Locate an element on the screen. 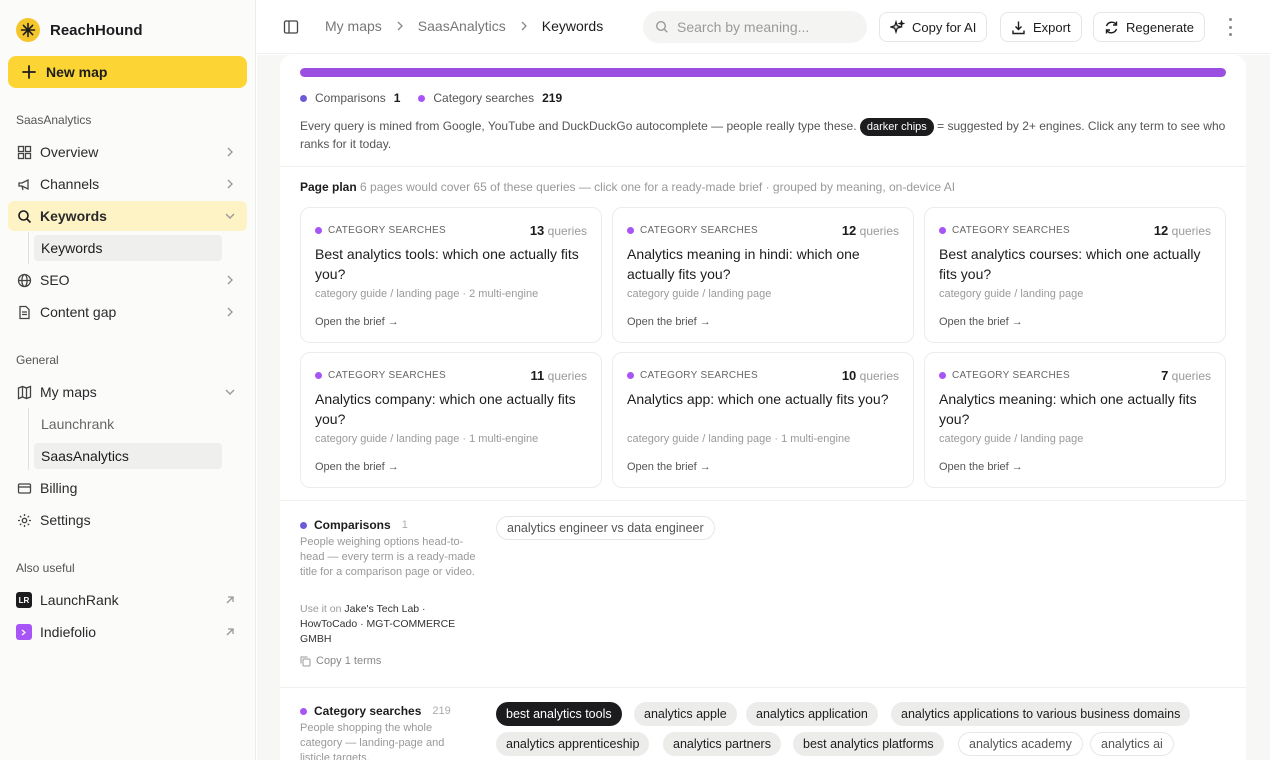 The height and width of the screenshot is (760, 1270). sidebar-link-launchrank: LR LaunchRank is located at coordinates (127, 600).